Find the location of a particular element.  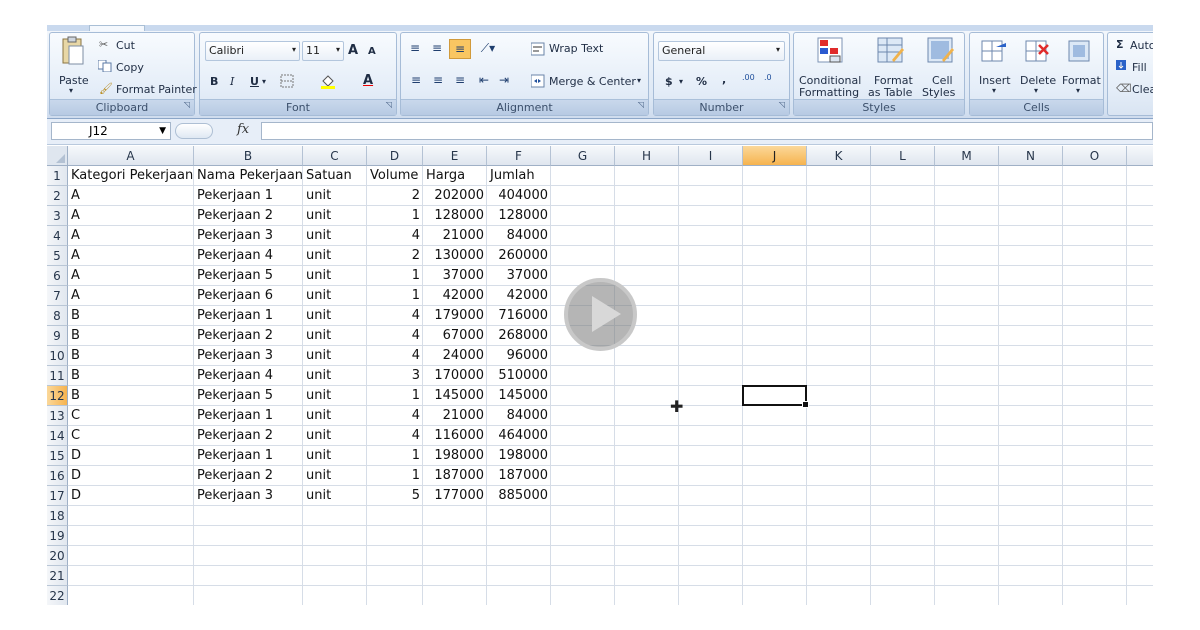

row-header-9: 9 is located at coordinates (57, 336).